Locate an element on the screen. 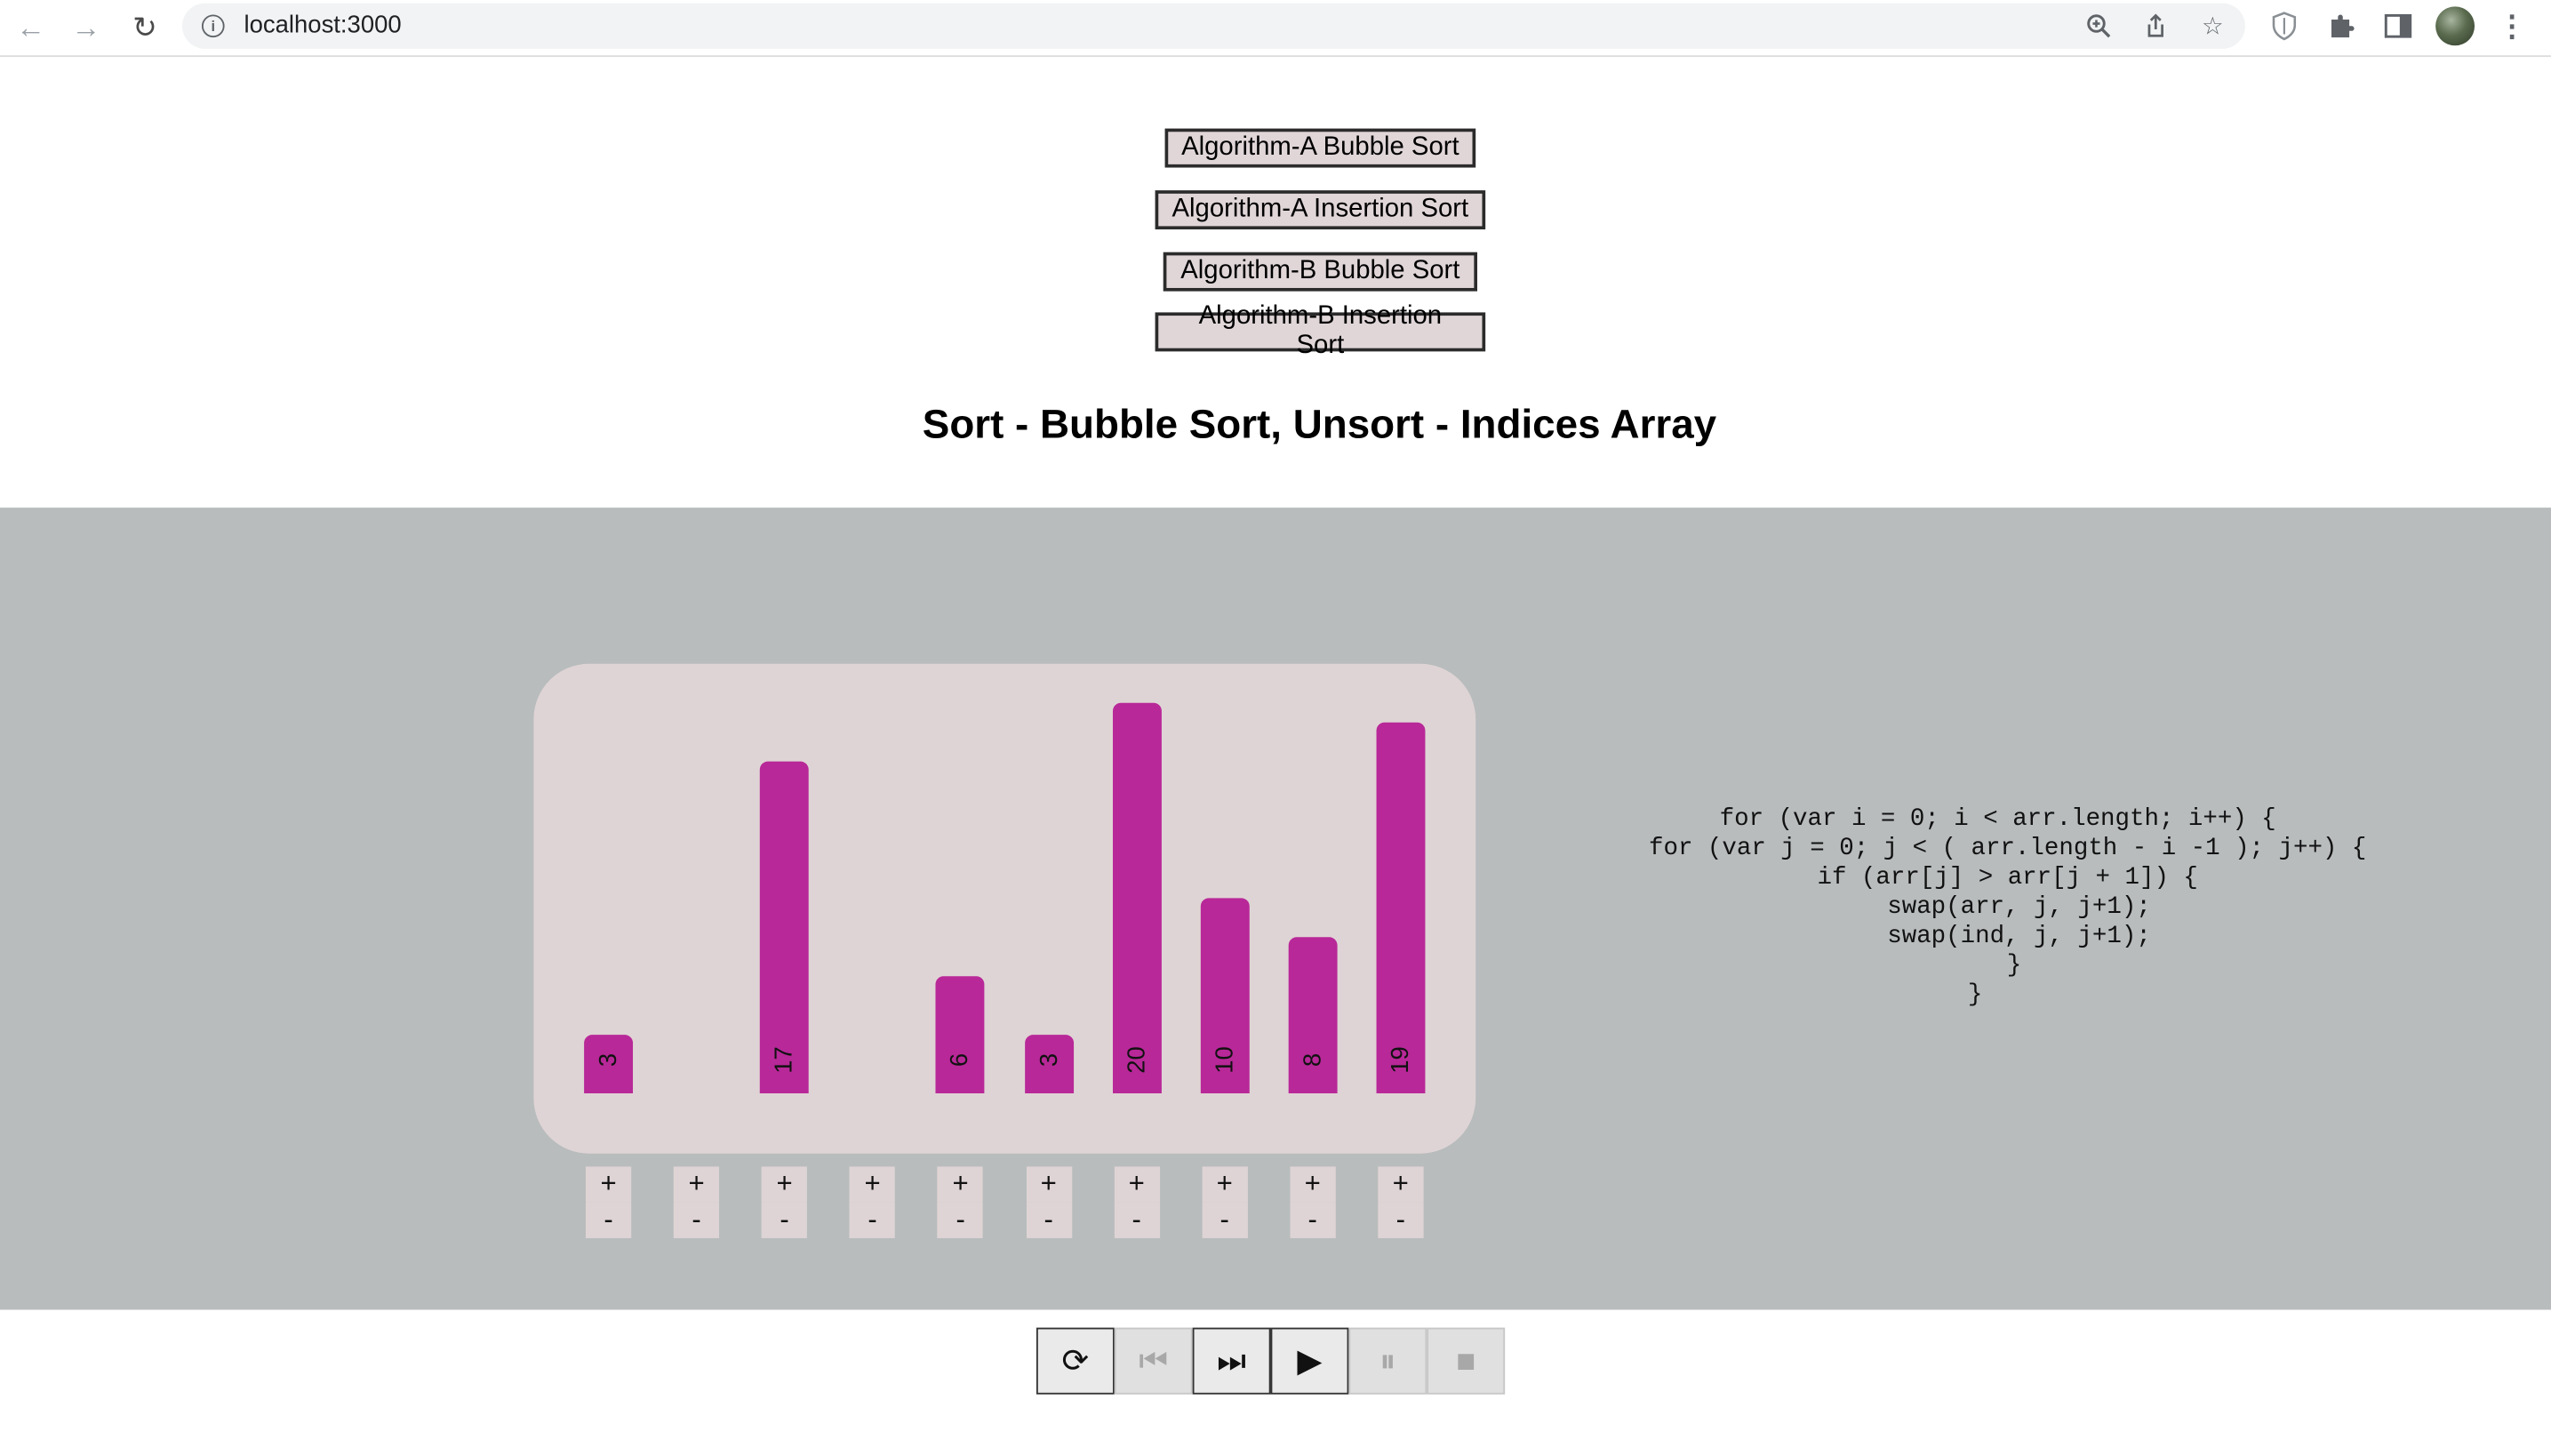 This screenshot has width=2551, height=1456. bar-value-label: 17 is located at coordinates (785, 1060).